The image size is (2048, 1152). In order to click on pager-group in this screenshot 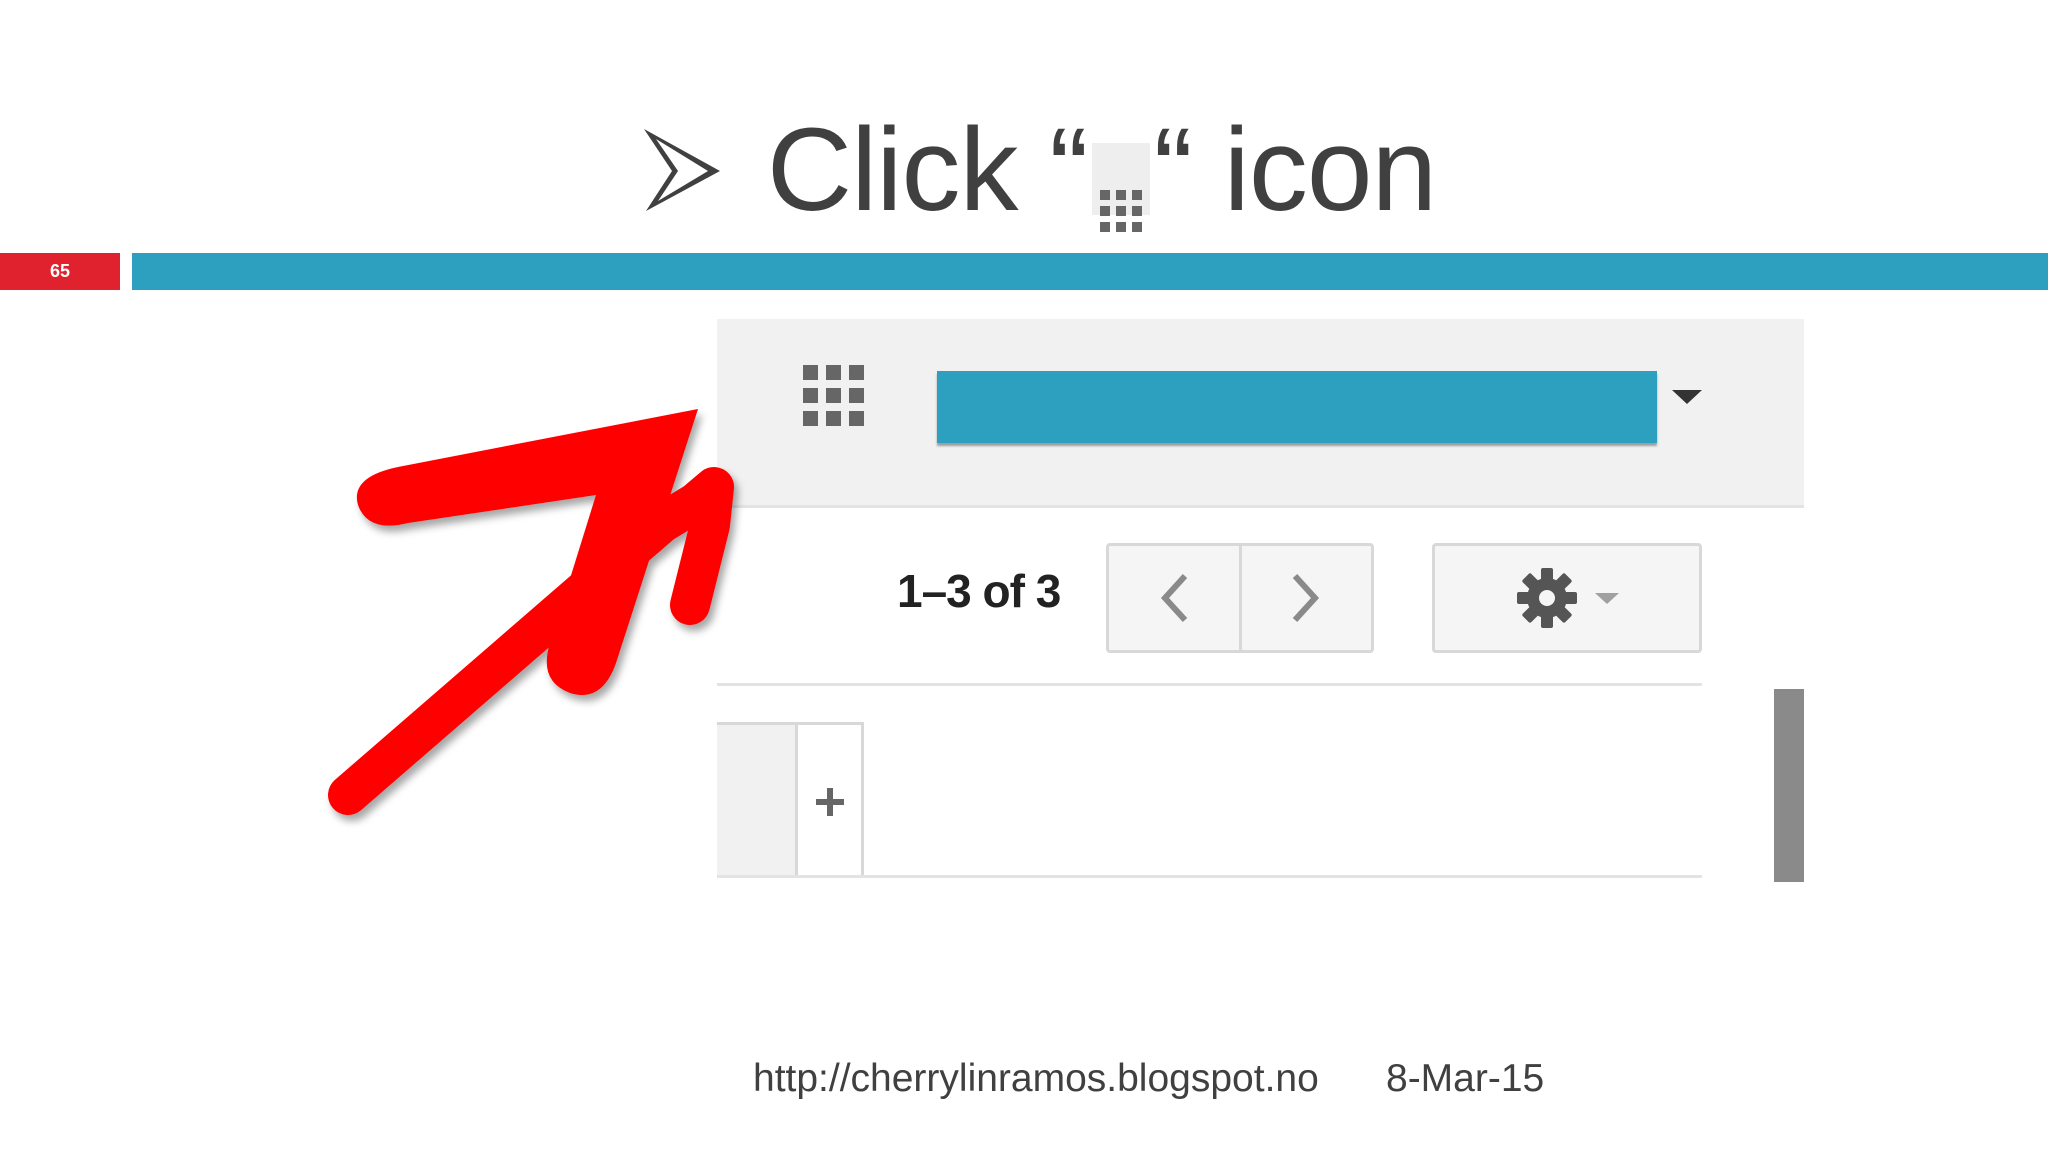, I will do `click(1240, 598)`.